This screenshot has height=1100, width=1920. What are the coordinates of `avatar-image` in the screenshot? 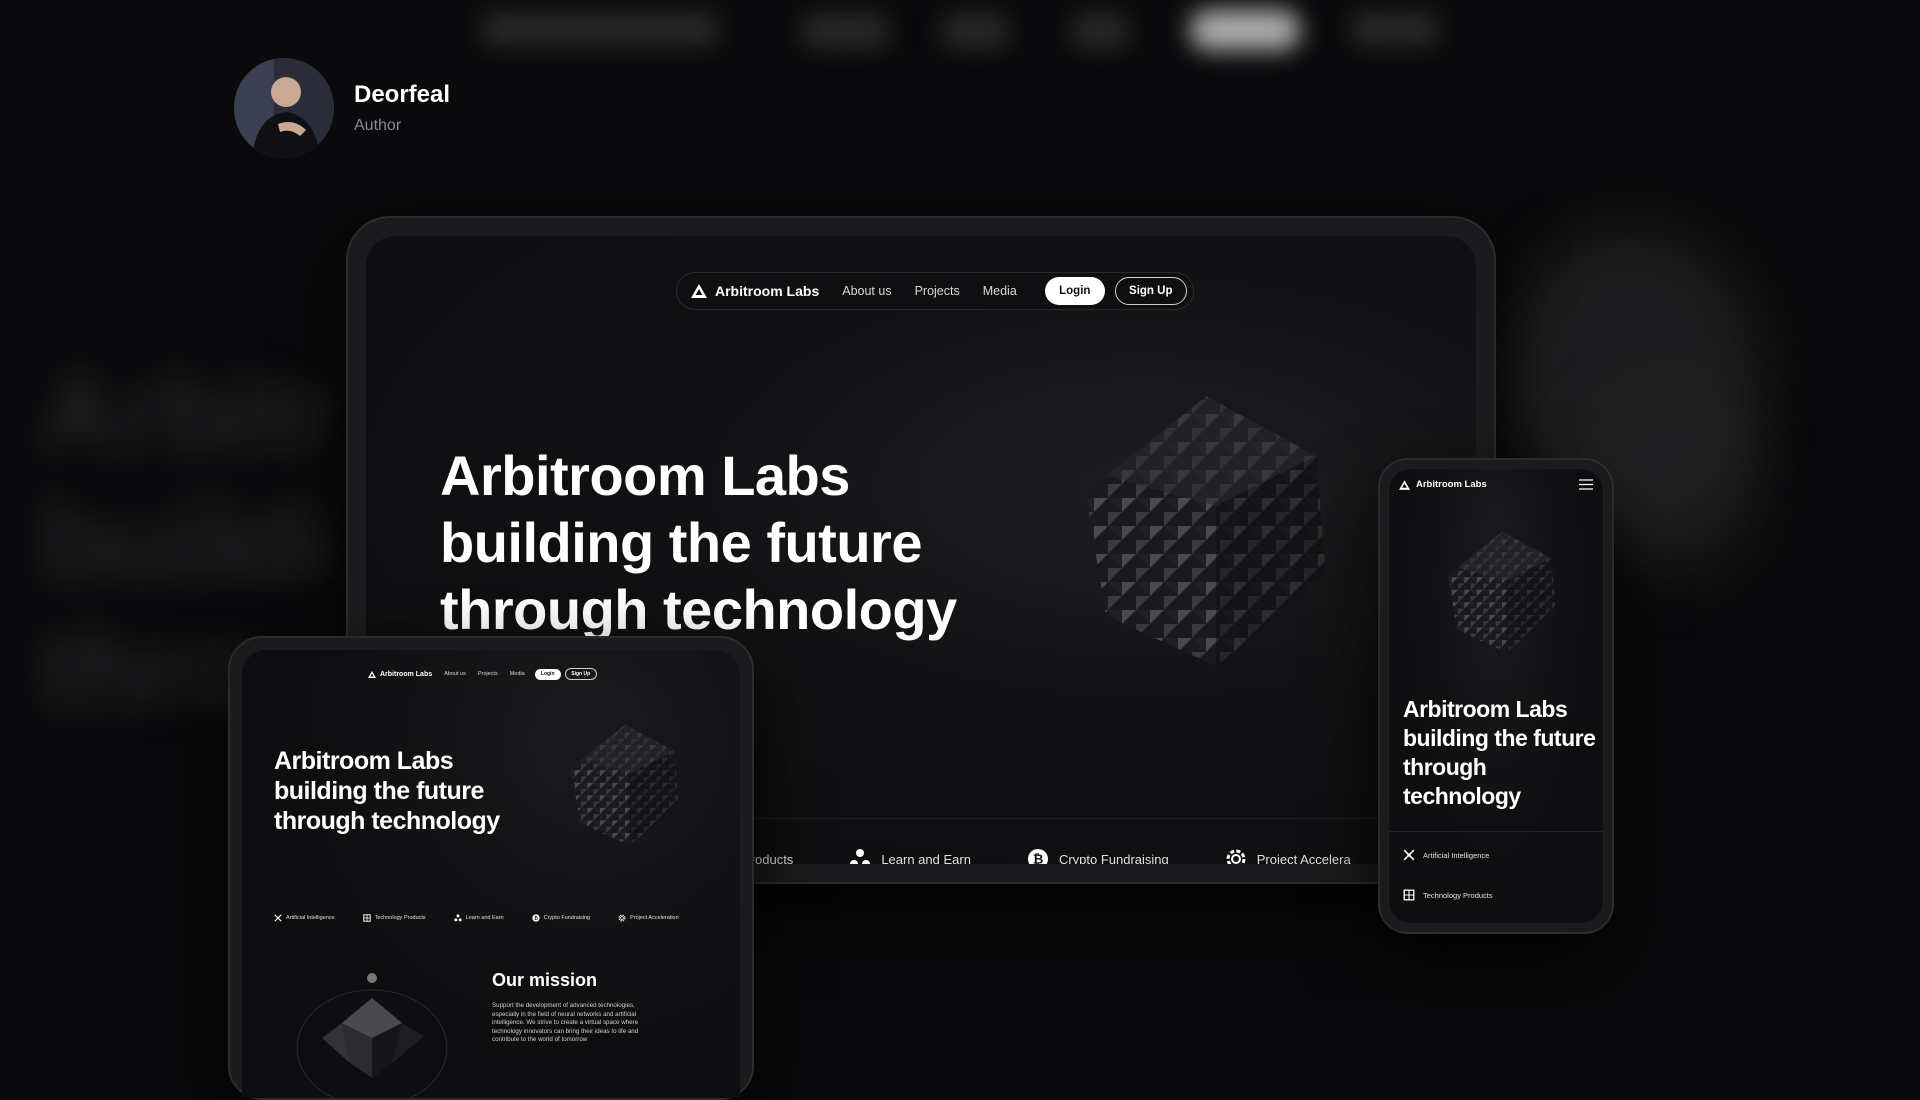 It's located at (284, 108).